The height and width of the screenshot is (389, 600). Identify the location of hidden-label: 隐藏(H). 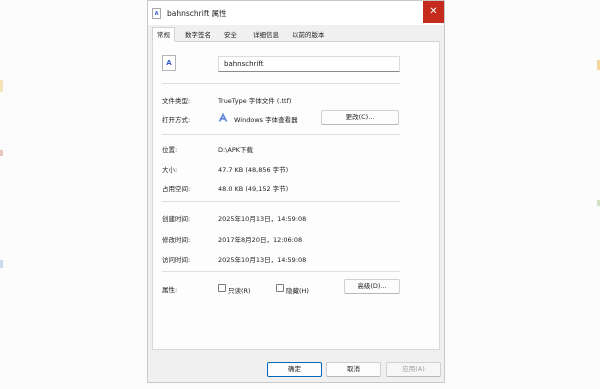
(297, 290).